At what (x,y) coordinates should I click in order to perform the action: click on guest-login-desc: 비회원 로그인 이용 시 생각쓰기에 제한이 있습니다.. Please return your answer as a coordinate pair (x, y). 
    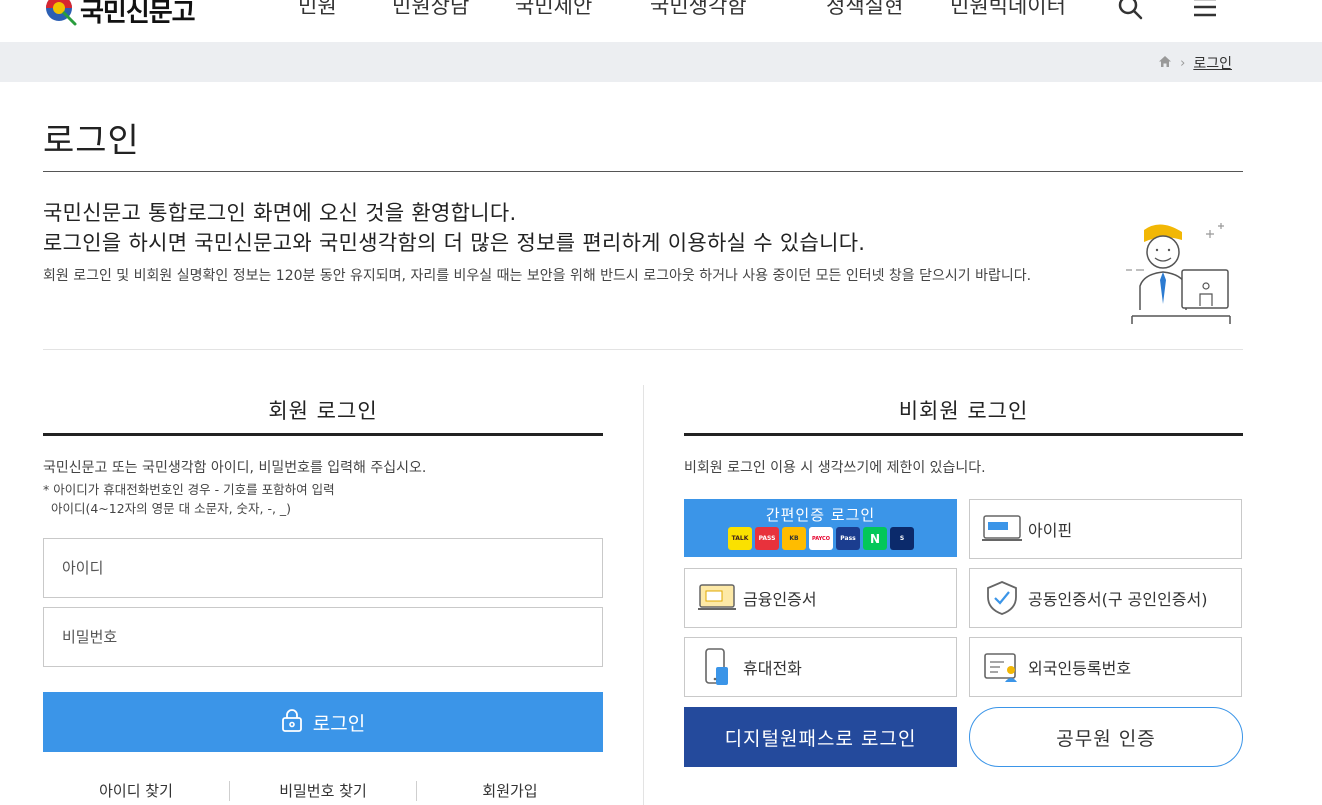
    Looking at the image, I should click on (835, 468).